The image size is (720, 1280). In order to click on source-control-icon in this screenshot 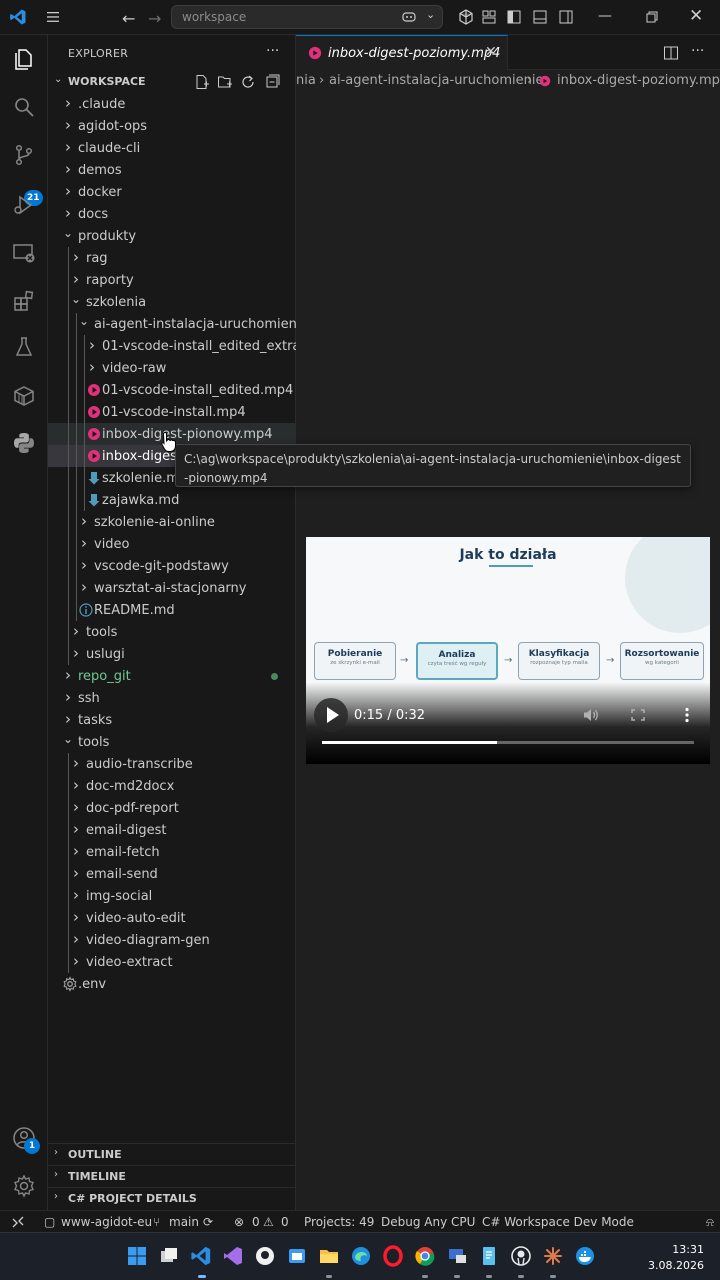, I will do `click(24, 155)`.